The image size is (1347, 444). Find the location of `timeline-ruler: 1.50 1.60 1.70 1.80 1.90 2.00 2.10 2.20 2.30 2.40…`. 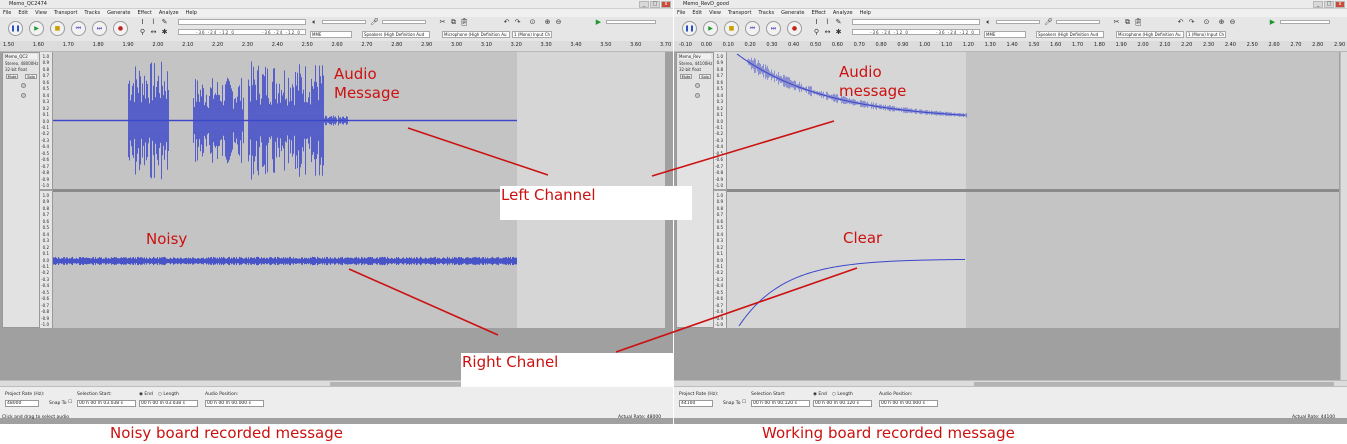

timeline-ruler: 1.50 1.60 1.70 1.80 1.90 2.00 2.10 2.20 2.30 2.40… is located at coordinates (336, 46).